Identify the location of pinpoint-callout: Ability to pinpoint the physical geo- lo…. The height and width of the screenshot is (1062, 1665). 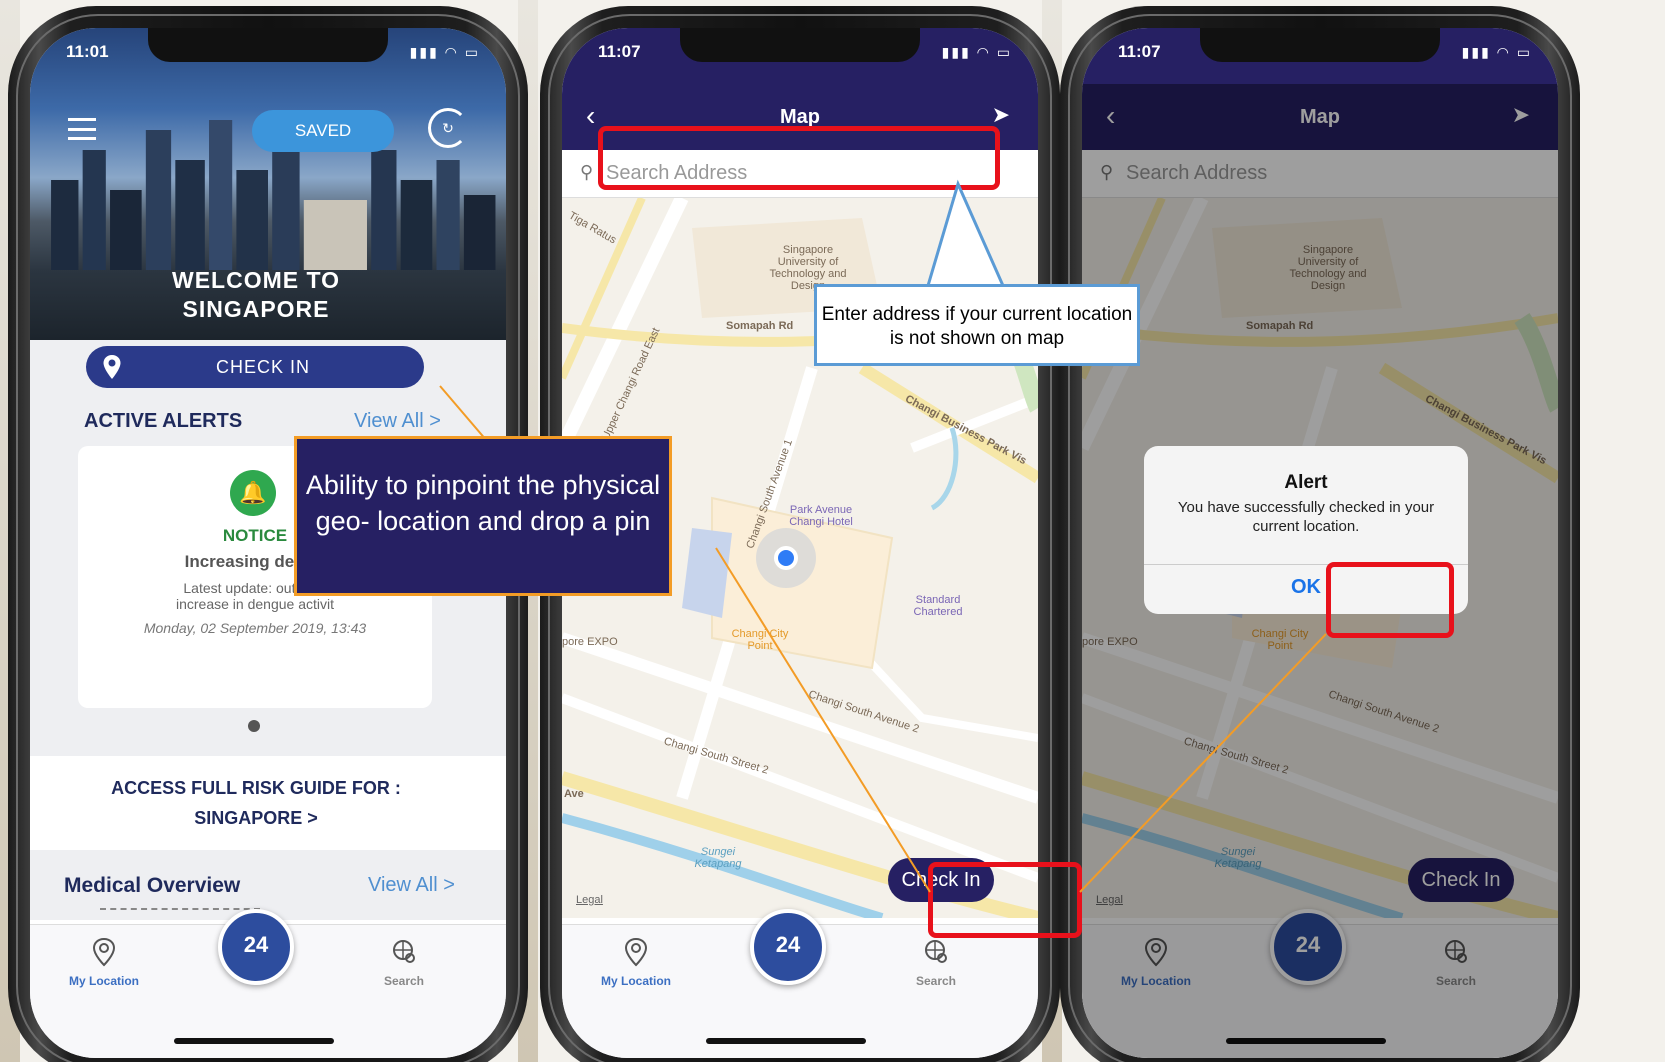
(483, 516).